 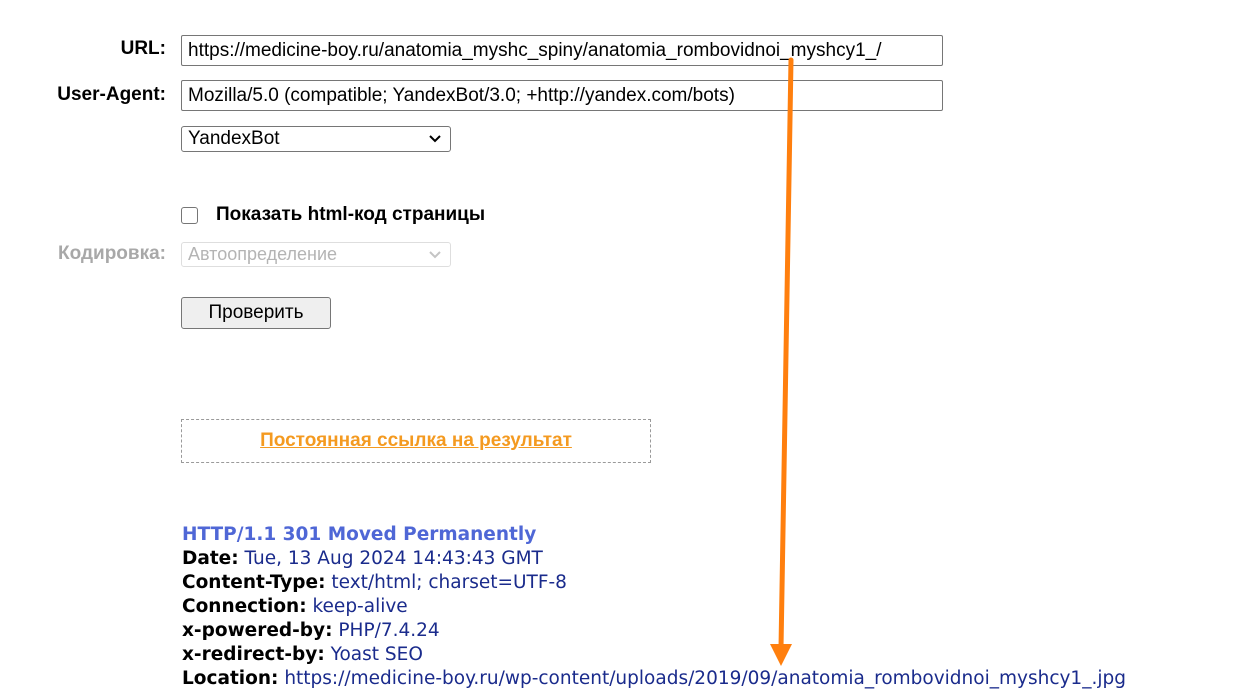 What do you see at coordinates (234, 138) in the screenshot?
I see `bot-select-value: YandexBot` at bounding box center [234, 138].